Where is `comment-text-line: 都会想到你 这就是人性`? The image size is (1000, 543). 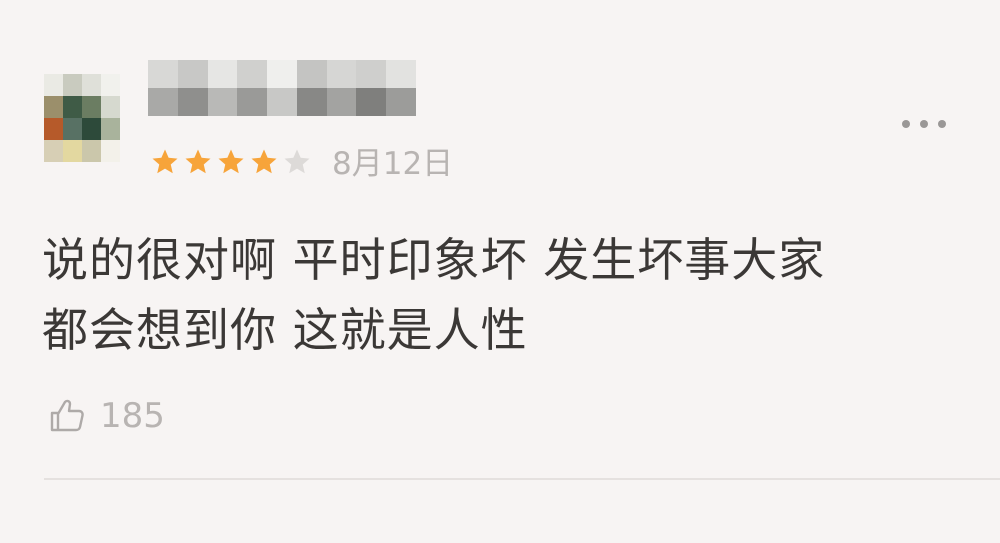
comment-text-line: 都会想到你 这就是人性 is located at coordinates (285, 330).